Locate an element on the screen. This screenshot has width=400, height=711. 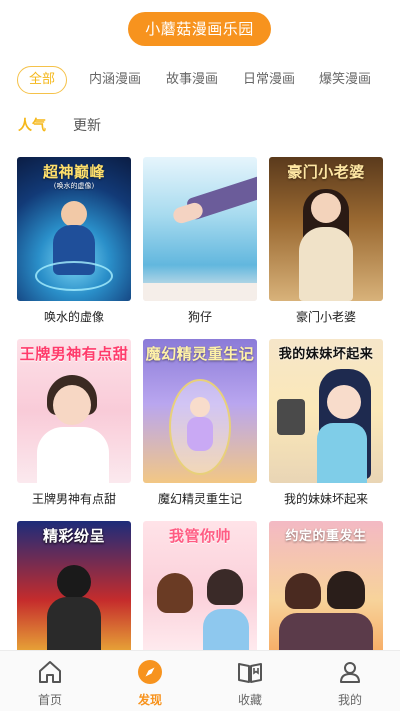
tab-discover: 发现 is located at coordinates (150, 683).